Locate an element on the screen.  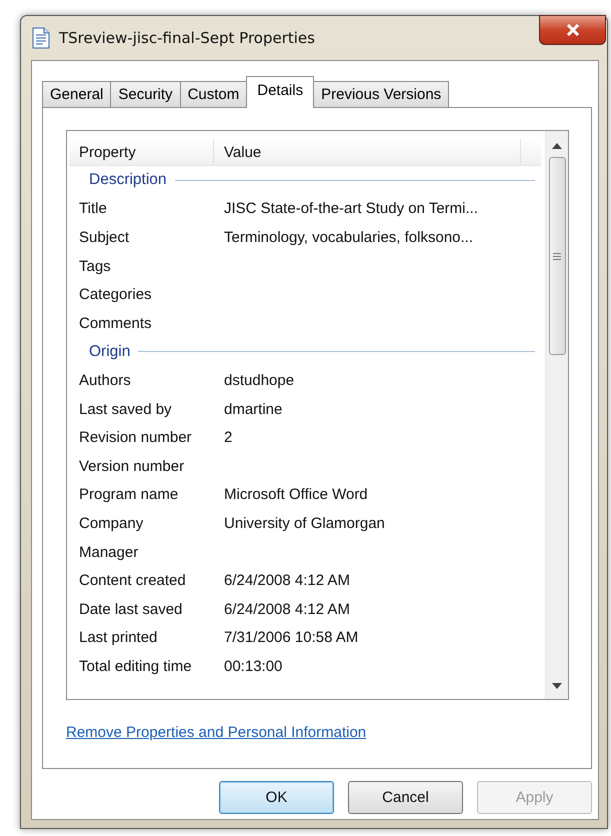
group-heading: Origin is located at coordinates (109, 351).